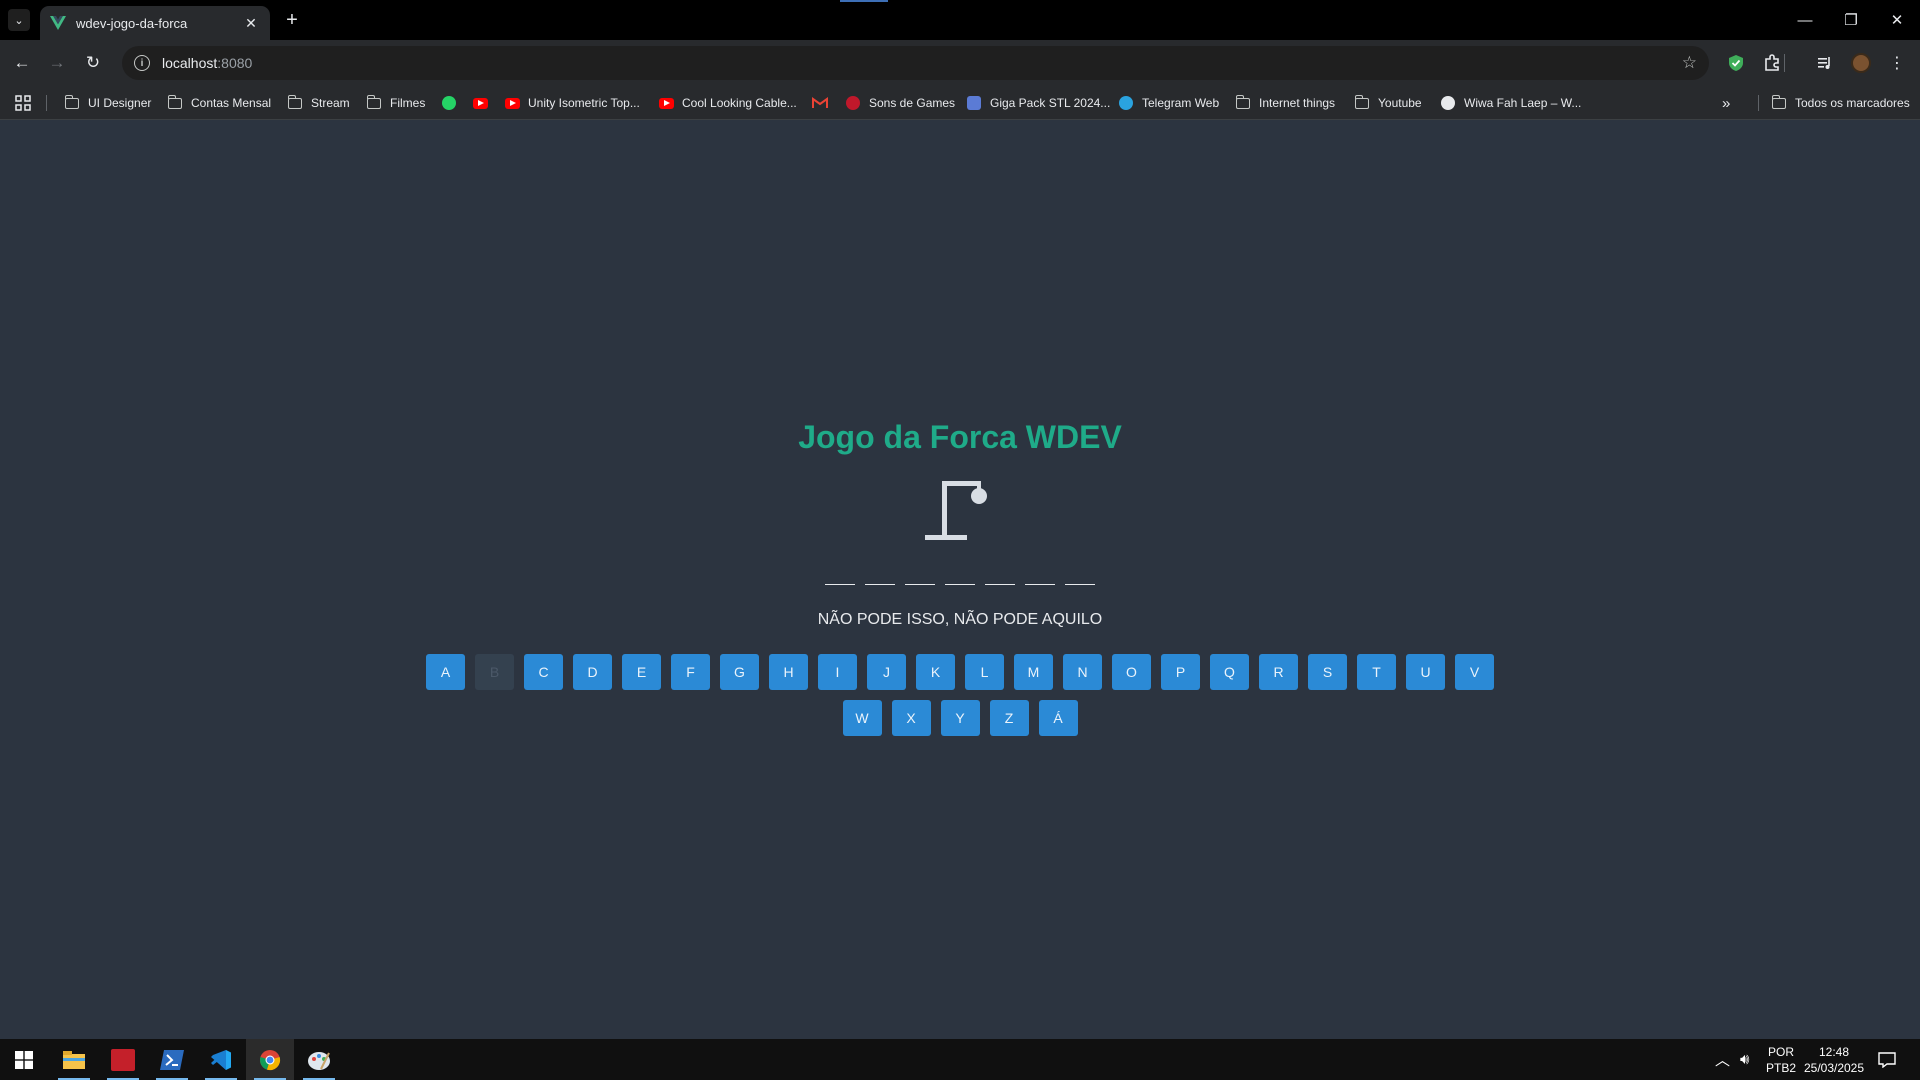 The height and width of the screenshot is (1080, 1920). What do you see at coordinates (820, 103) in the screenshot?
I see `gmail-icon` at bounding box center [820, 103].